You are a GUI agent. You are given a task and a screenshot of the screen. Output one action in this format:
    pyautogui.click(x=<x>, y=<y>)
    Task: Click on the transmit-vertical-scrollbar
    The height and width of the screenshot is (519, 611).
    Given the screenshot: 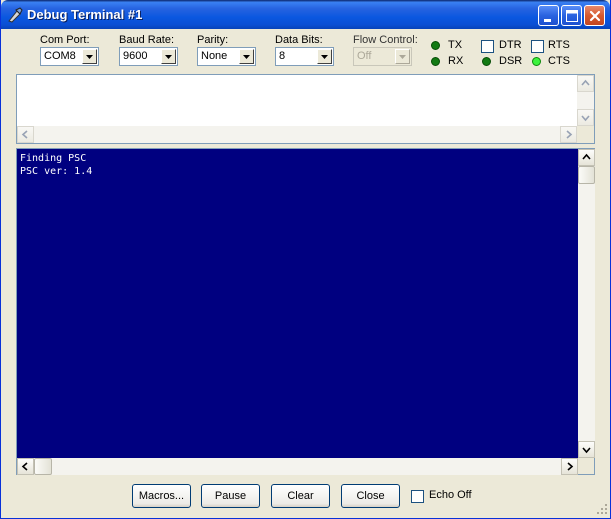 What is the action you would take?
    pyautogui.click(x=585, y=100)
    